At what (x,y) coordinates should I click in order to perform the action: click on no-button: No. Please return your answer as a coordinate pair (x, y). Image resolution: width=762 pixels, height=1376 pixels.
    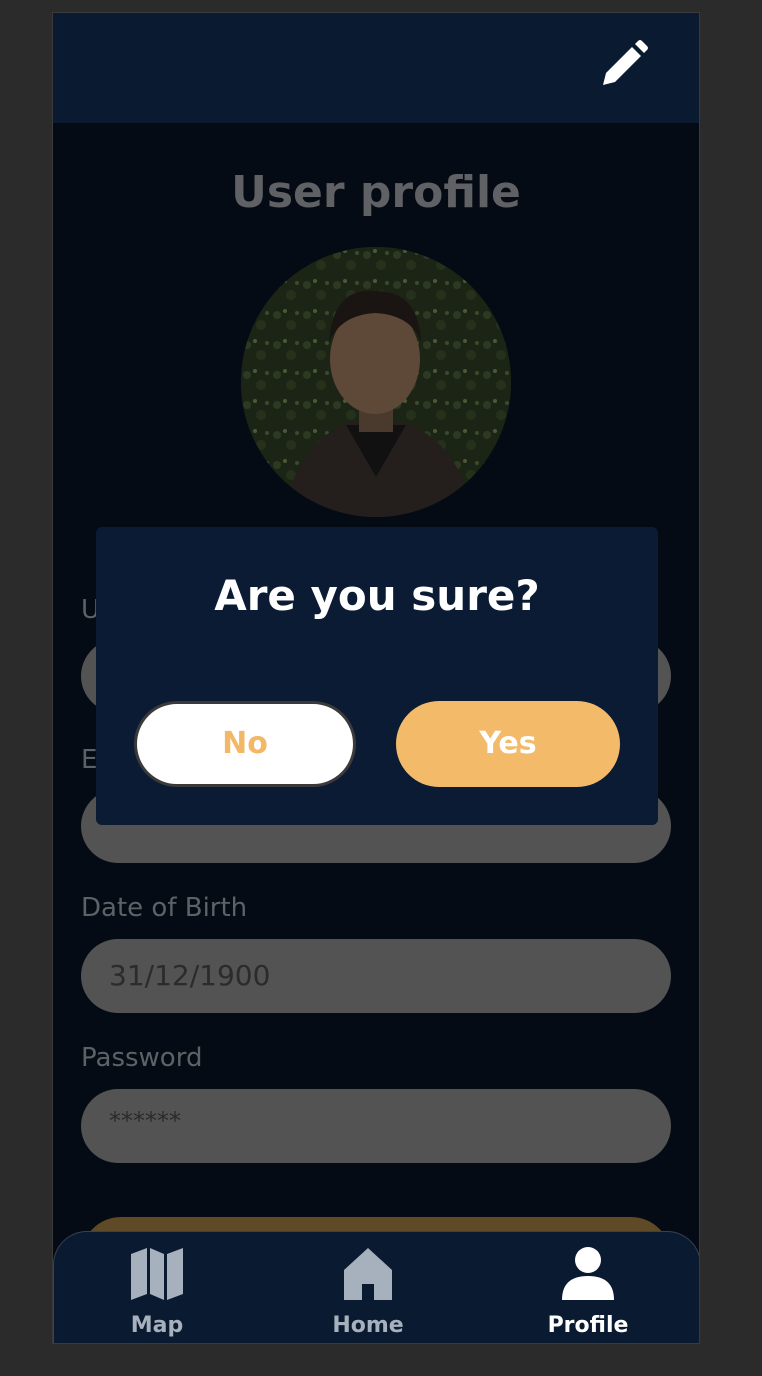
    Looking at the image, I should click on (245, 744).